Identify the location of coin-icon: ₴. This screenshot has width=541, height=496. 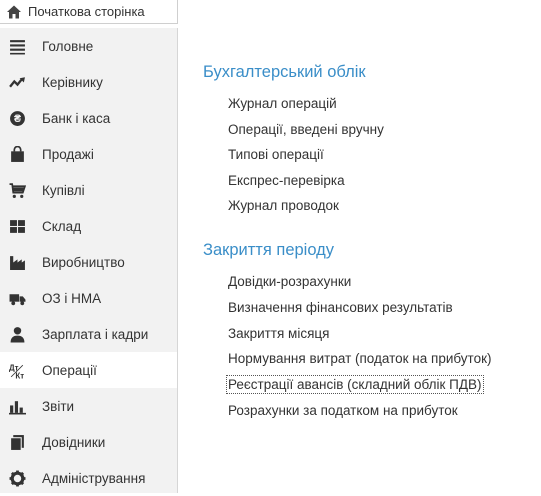
(17, 118).